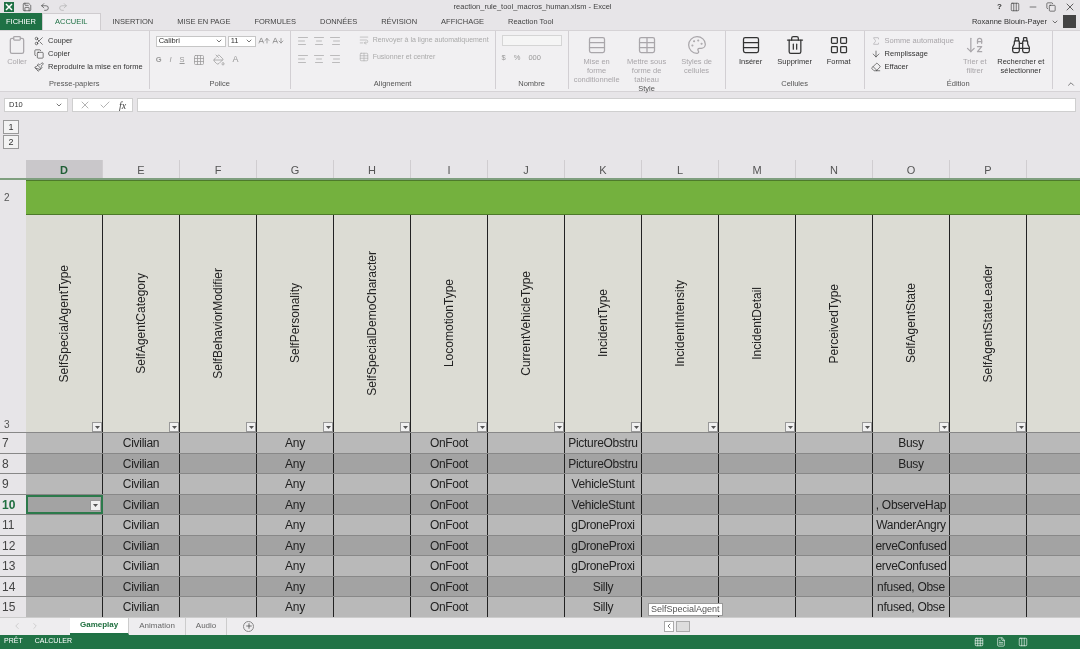  I want to click on row-header: 13, so click(13, 566).